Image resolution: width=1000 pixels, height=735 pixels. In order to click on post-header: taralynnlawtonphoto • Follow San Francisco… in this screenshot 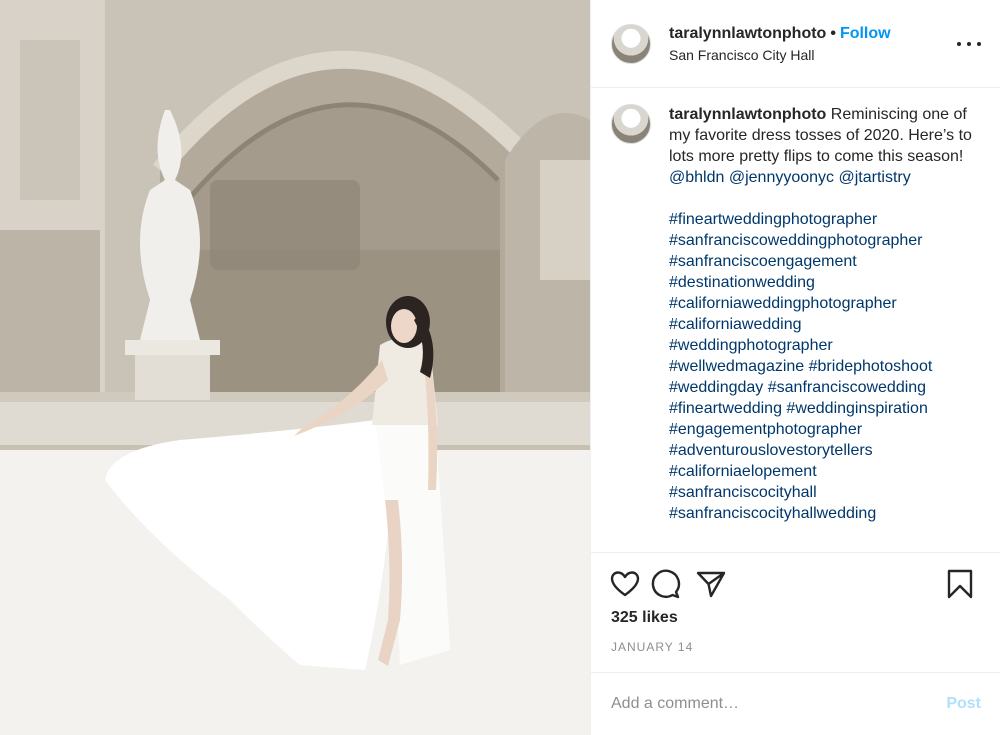, I will do `click(795, 44)`.